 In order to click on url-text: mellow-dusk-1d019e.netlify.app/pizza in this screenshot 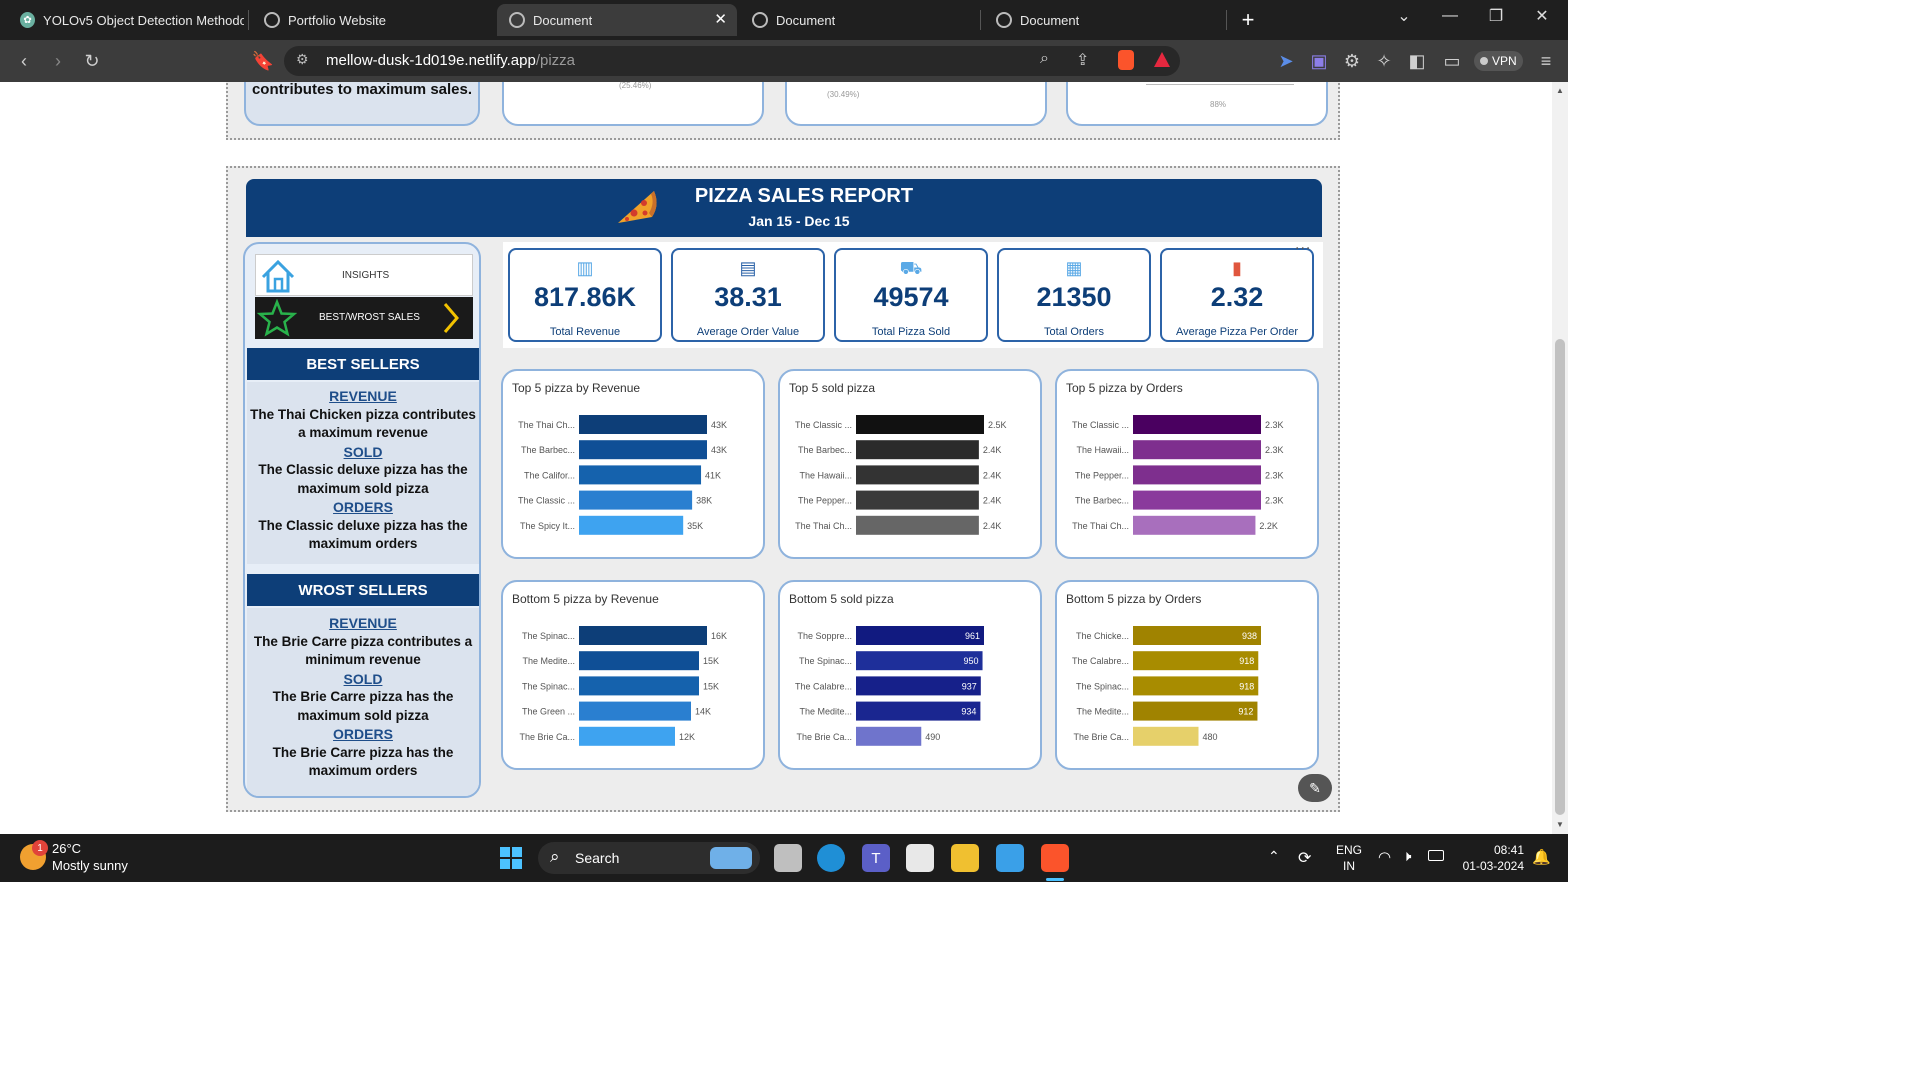, I will do `click(450, 60)`.